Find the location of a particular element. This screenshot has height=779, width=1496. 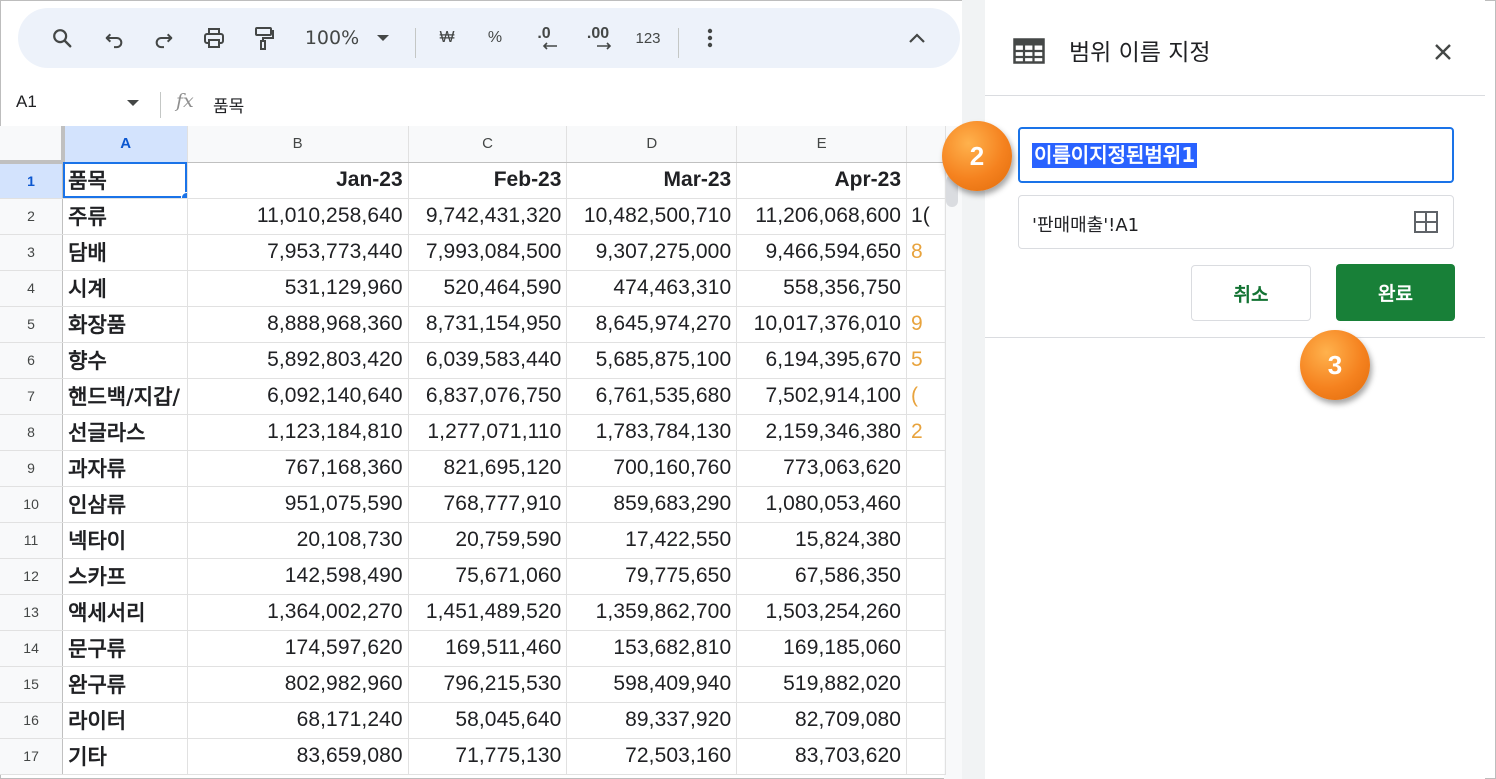

month-header-cell: Feb-23 is located at coordinates (488, 180).